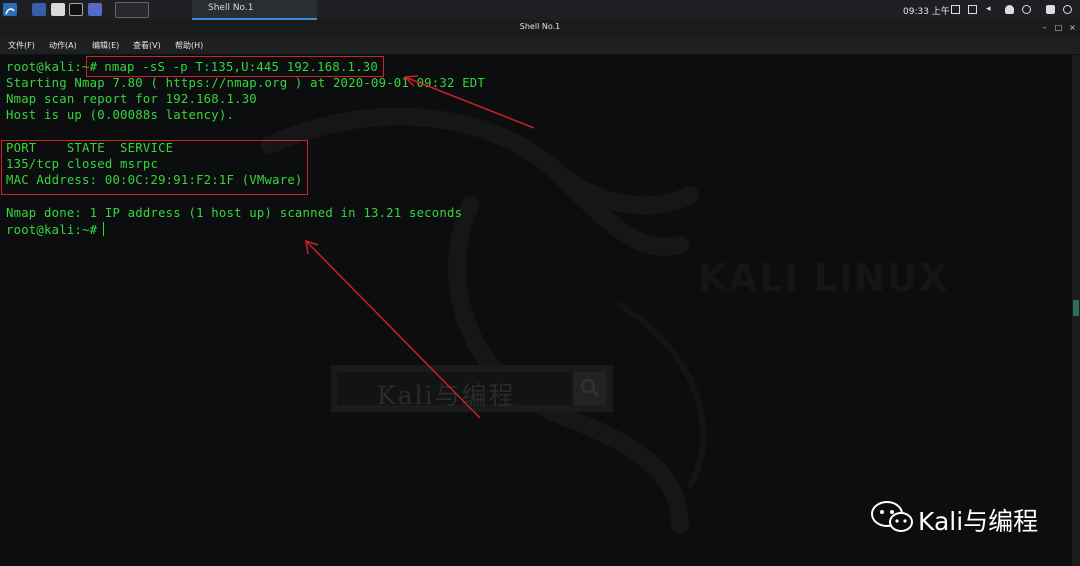 The width and height of the screenshot is (1080, 566). What do you see at coordinates (1072, 27) in the screenshot?
I see `close-icon: ×` at bounding box center [1072, 27].